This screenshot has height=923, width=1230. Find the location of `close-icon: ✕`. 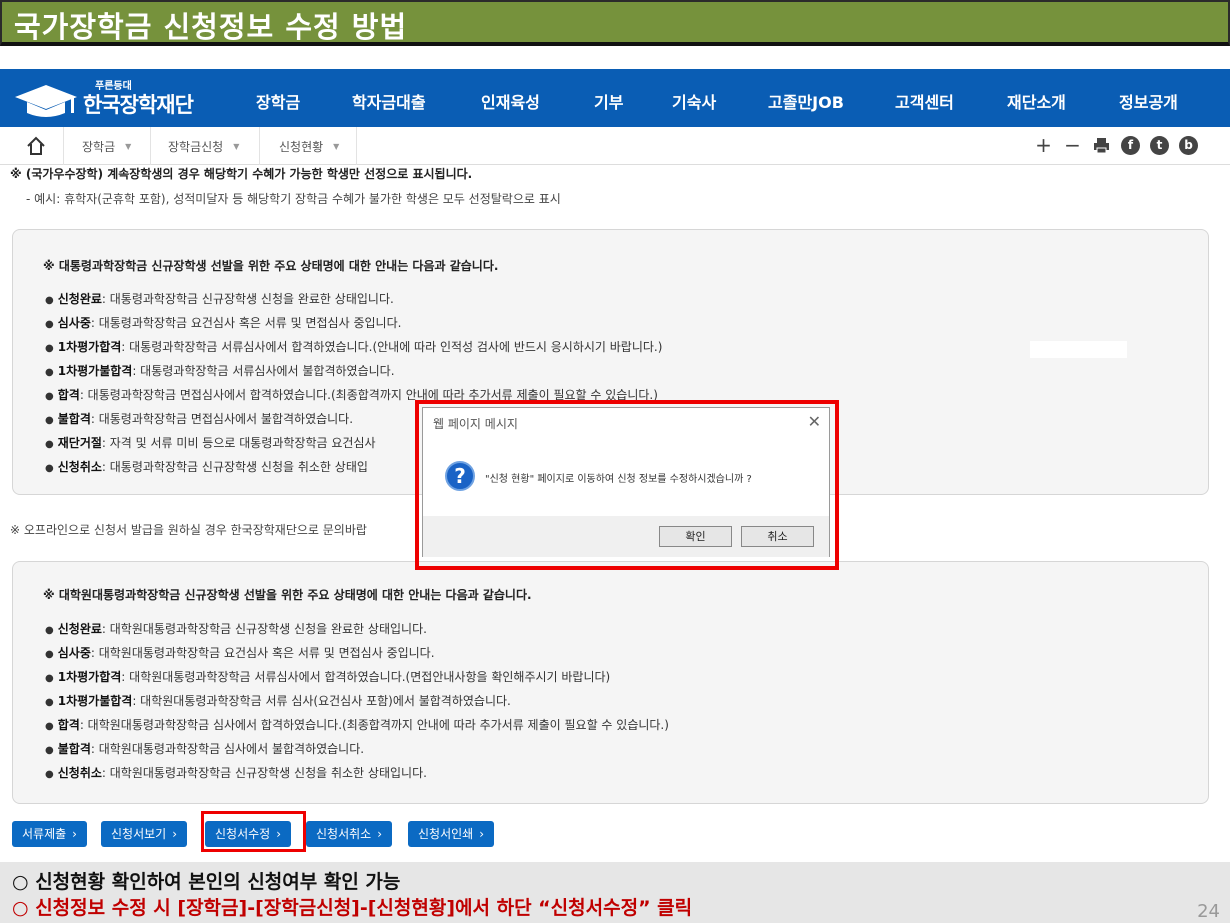

close-icon: ✕ is located at coordinates (814, 421).